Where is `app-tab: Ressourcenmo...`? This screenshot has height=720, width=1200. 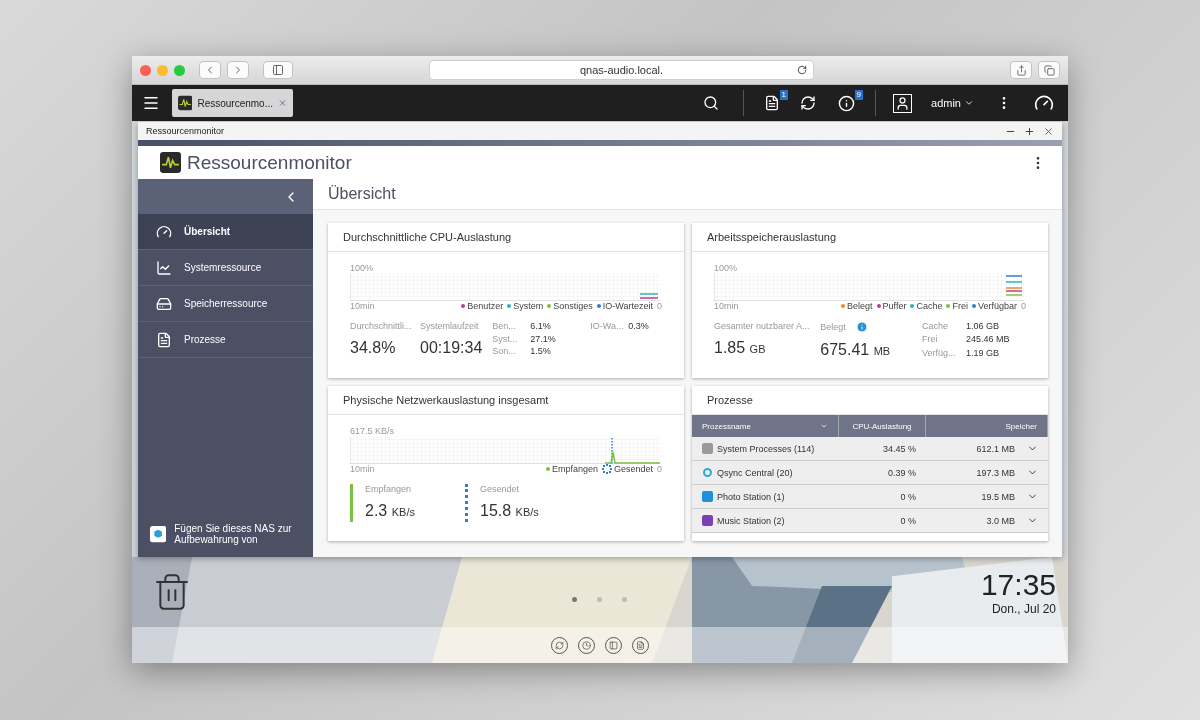
app-tab: Ressourcenmo... is located at coordinates (232, 103).